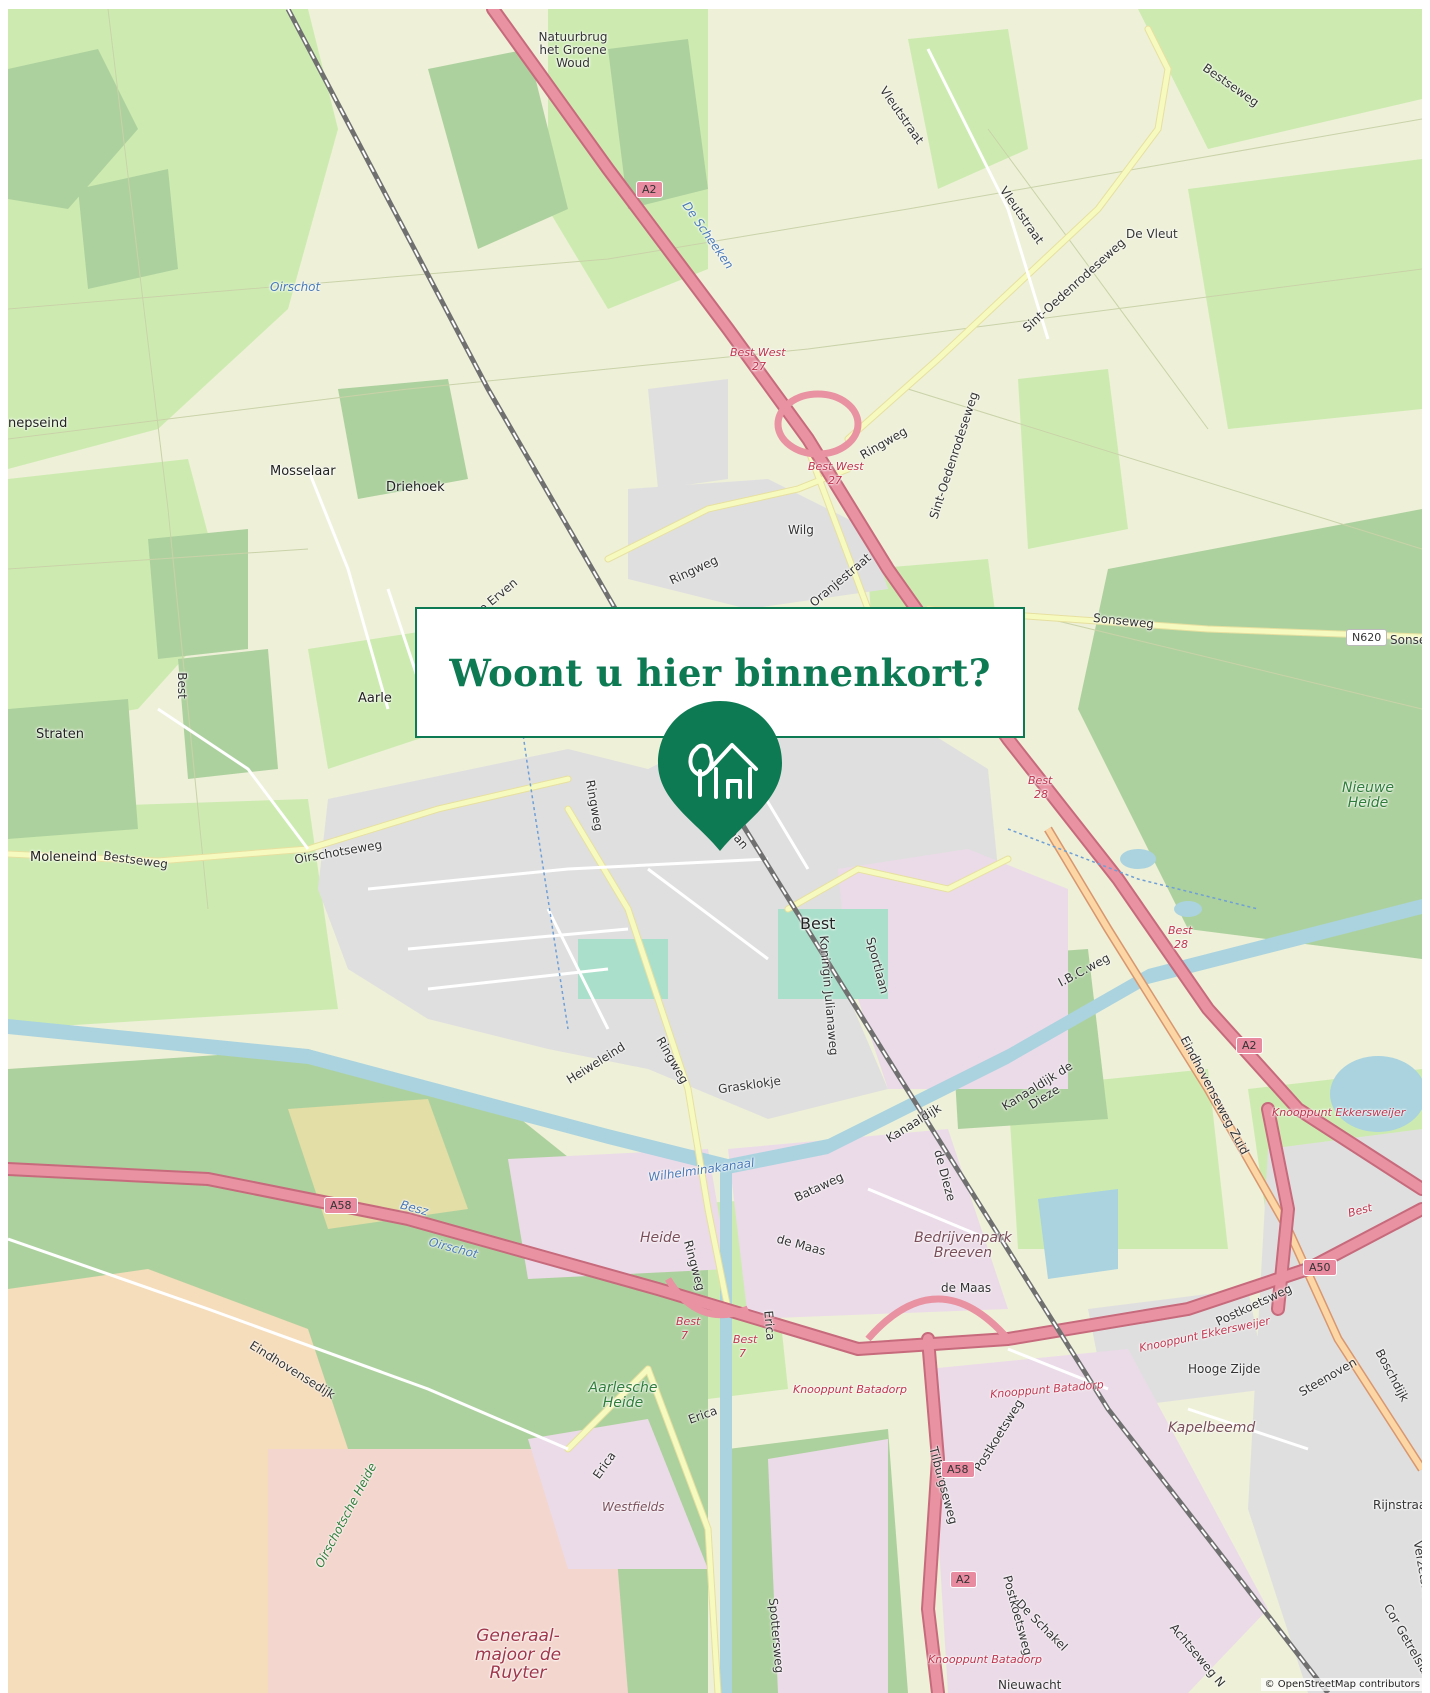  Describe the element at coordinates (415, 487) in the screenshot. I see `place-label-driehoek: Driehoek` at that location.